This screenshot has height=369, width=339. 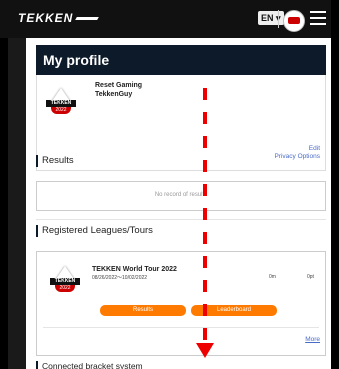 What do you see at coordinates (294, 21) in the screenshot?
I see `user-avatar-icon` at bounding box center [294, 21].